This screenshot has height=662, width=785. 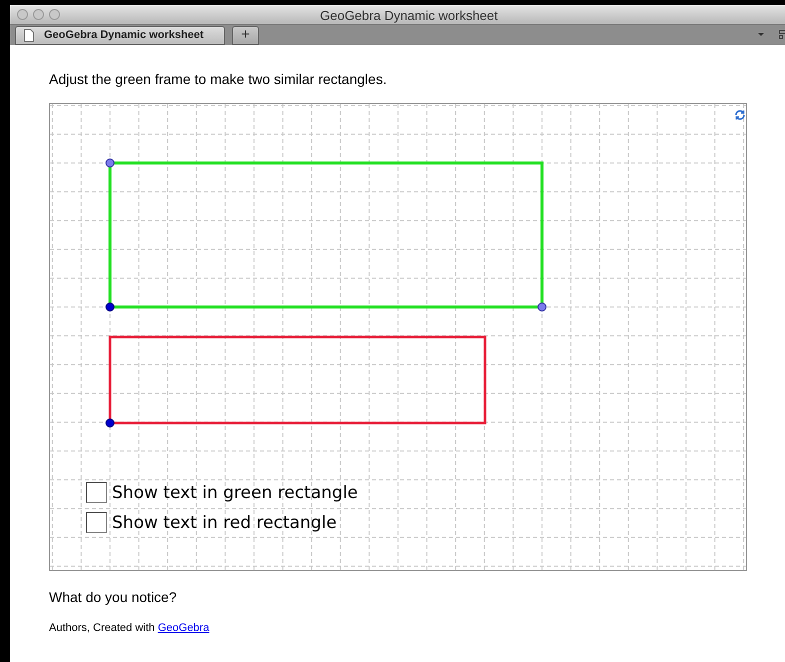 What do you see at coordinates (224, 522) in the screenshot?
I see `checkbox-label: Show text in red rectangle` at bounding box center [224, 522].